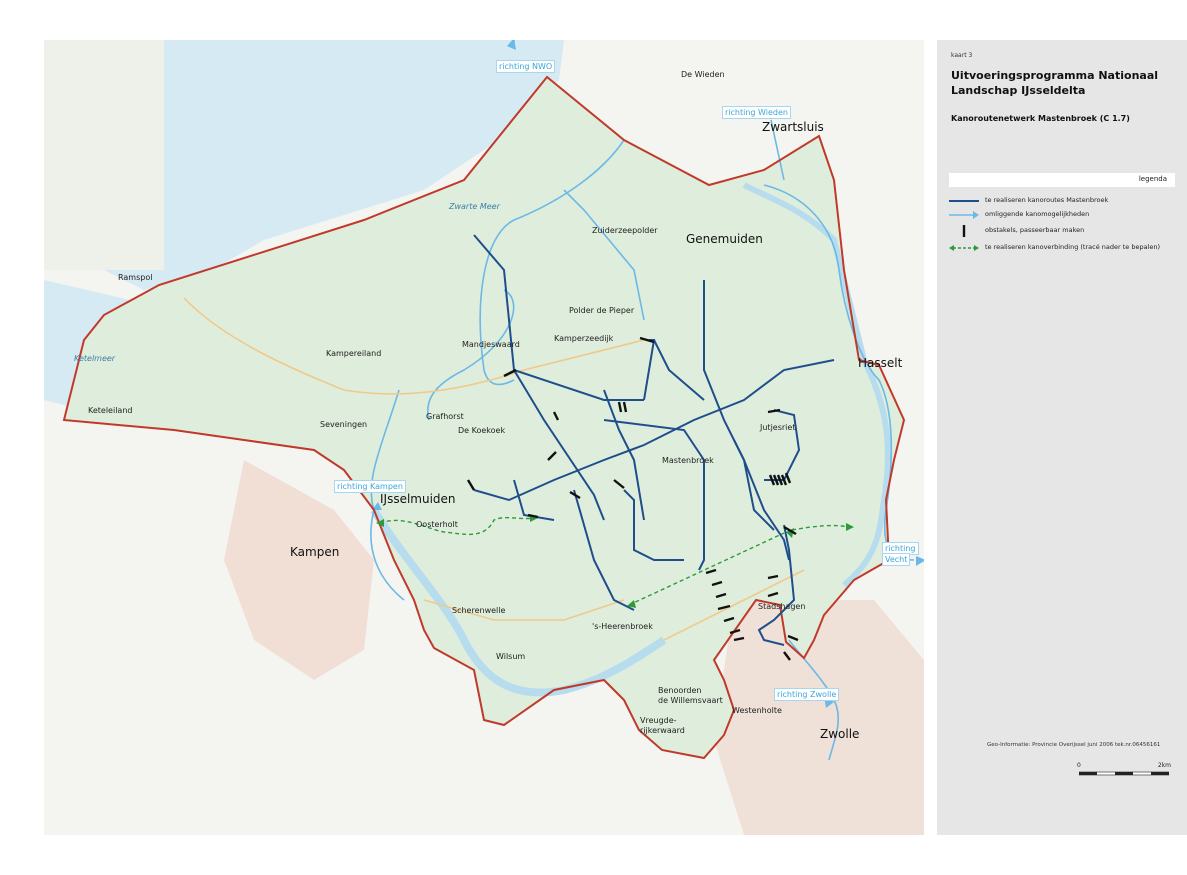 This screenshot has height=875, width=1187. What do you see at coordinates (680, 690) in the screenshot?
I see `label-benoorden: Benoorden` at bounding box center [680, 690].